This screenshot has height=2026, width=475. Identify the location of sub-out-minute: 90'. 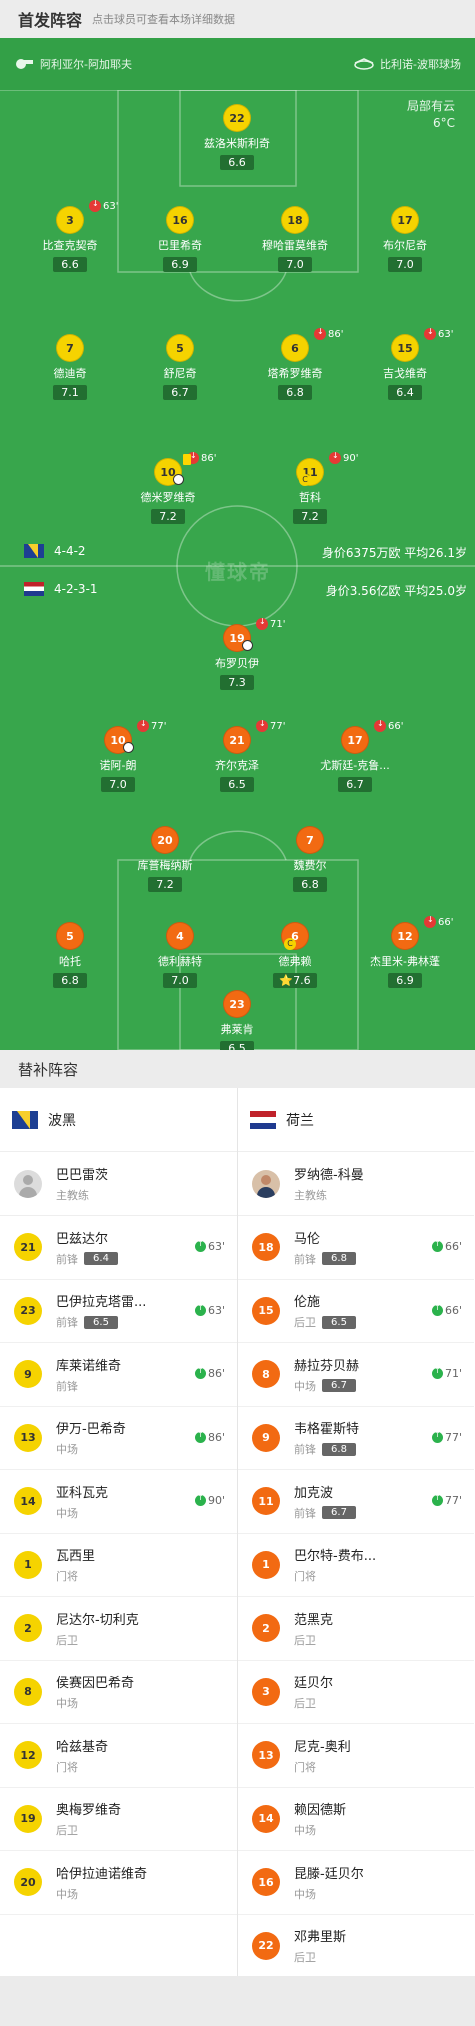
(351, 458).